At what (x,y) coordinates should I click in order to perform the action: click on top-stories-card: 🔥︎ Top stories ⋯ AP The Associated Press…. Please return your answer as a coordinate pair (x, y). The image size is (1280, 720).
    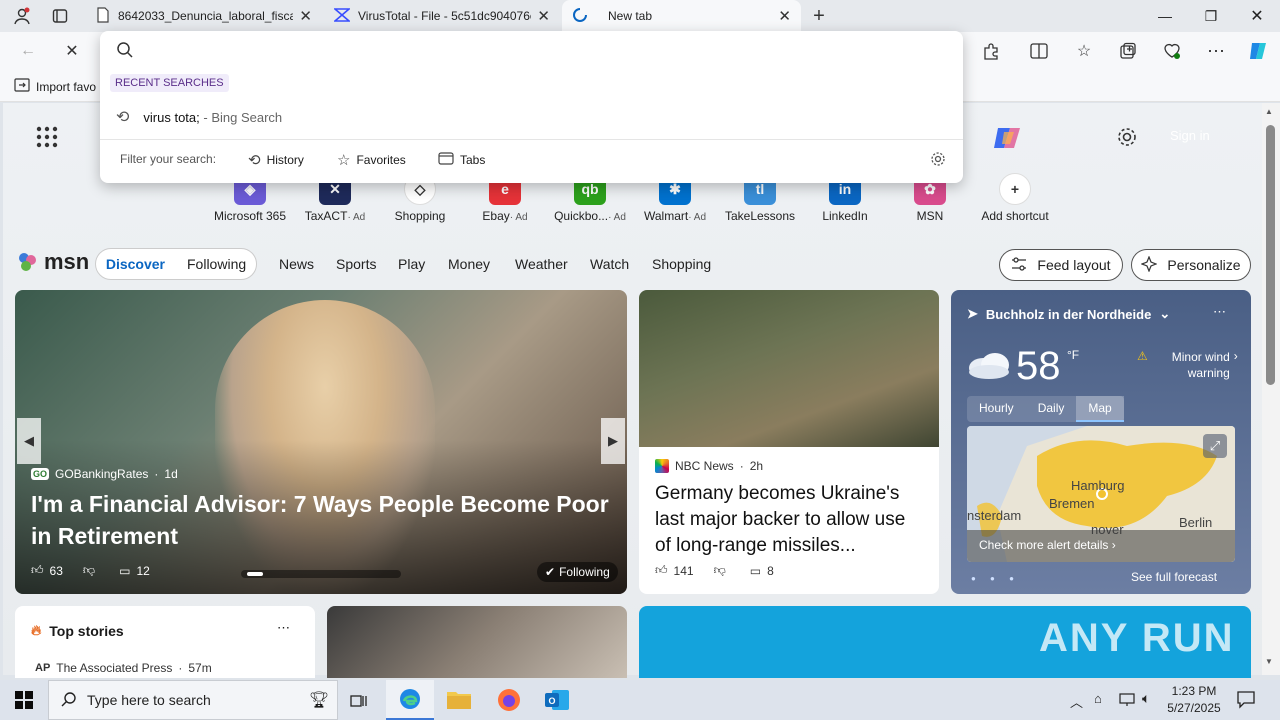
    Looking at the image, I should click on (165, 642).